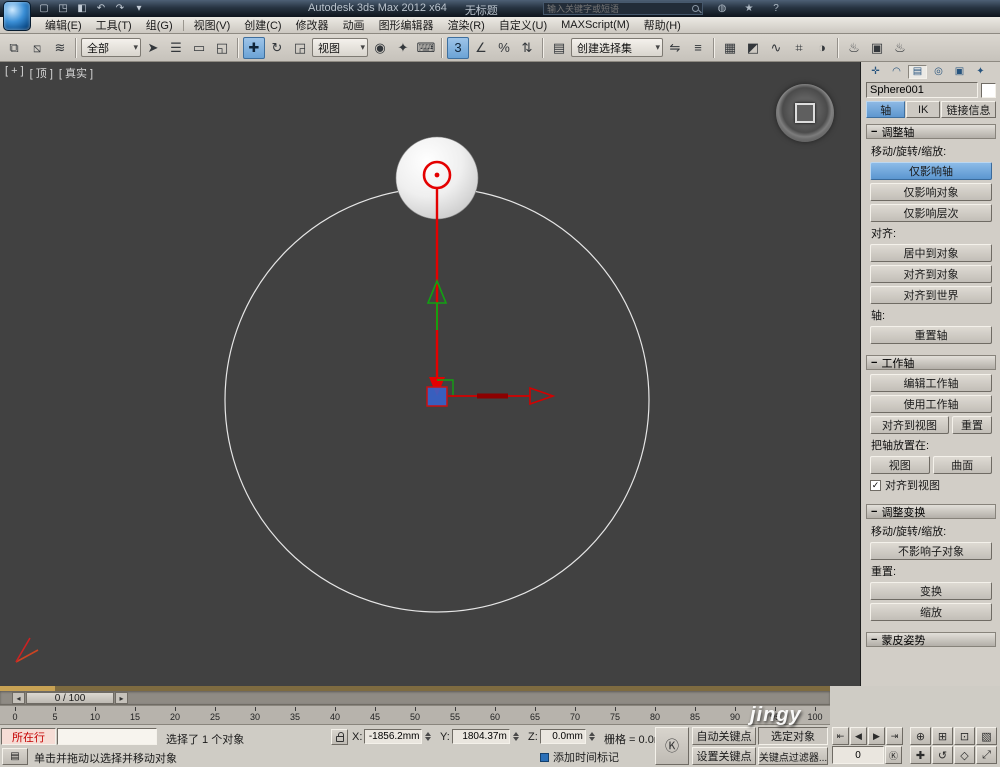 This screenshot has height=767, width=1000. Describe the element at coordinates (559, 48) in the screenshot. I see `edit-named-selection-icon: ▤` at that location.